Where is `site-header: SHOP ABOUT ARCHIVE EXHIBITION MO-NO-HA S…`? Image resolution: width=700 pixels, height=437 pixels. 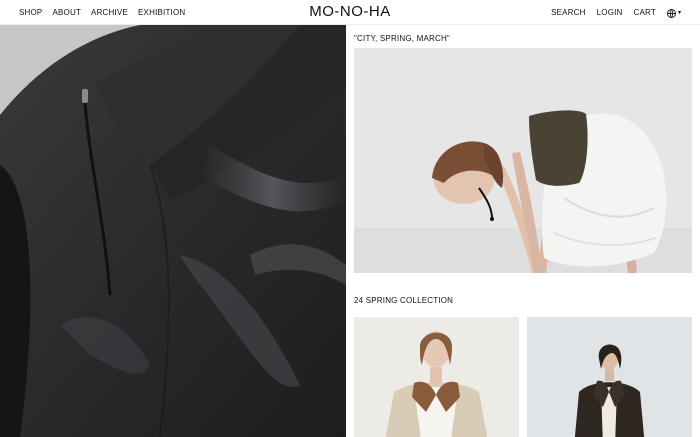
site-header: SHOP ABOUT ARCHIVE EXHIBITION MO-NO-HA S… is located at coordinates (350, 12).